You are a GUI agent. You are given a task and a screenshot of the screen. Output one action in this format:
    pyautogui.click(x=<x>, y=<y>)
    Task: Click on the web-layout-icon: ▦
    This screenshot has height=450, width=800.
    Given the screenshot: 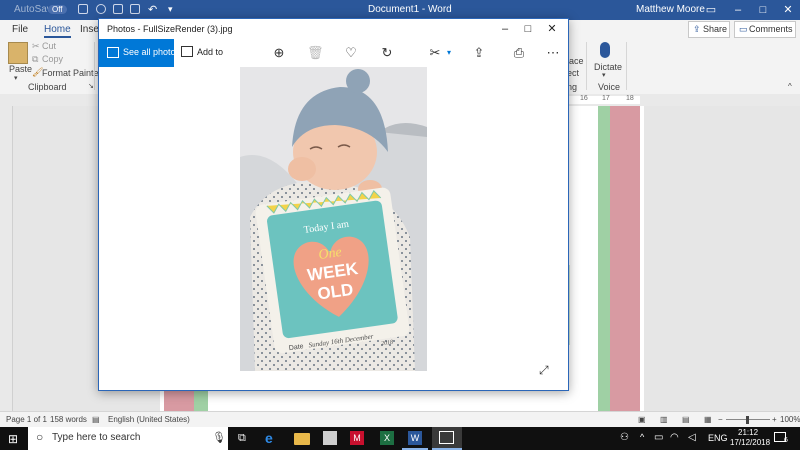 What is the action you would take?
    pyautogui.click(x=708, y=419)
    